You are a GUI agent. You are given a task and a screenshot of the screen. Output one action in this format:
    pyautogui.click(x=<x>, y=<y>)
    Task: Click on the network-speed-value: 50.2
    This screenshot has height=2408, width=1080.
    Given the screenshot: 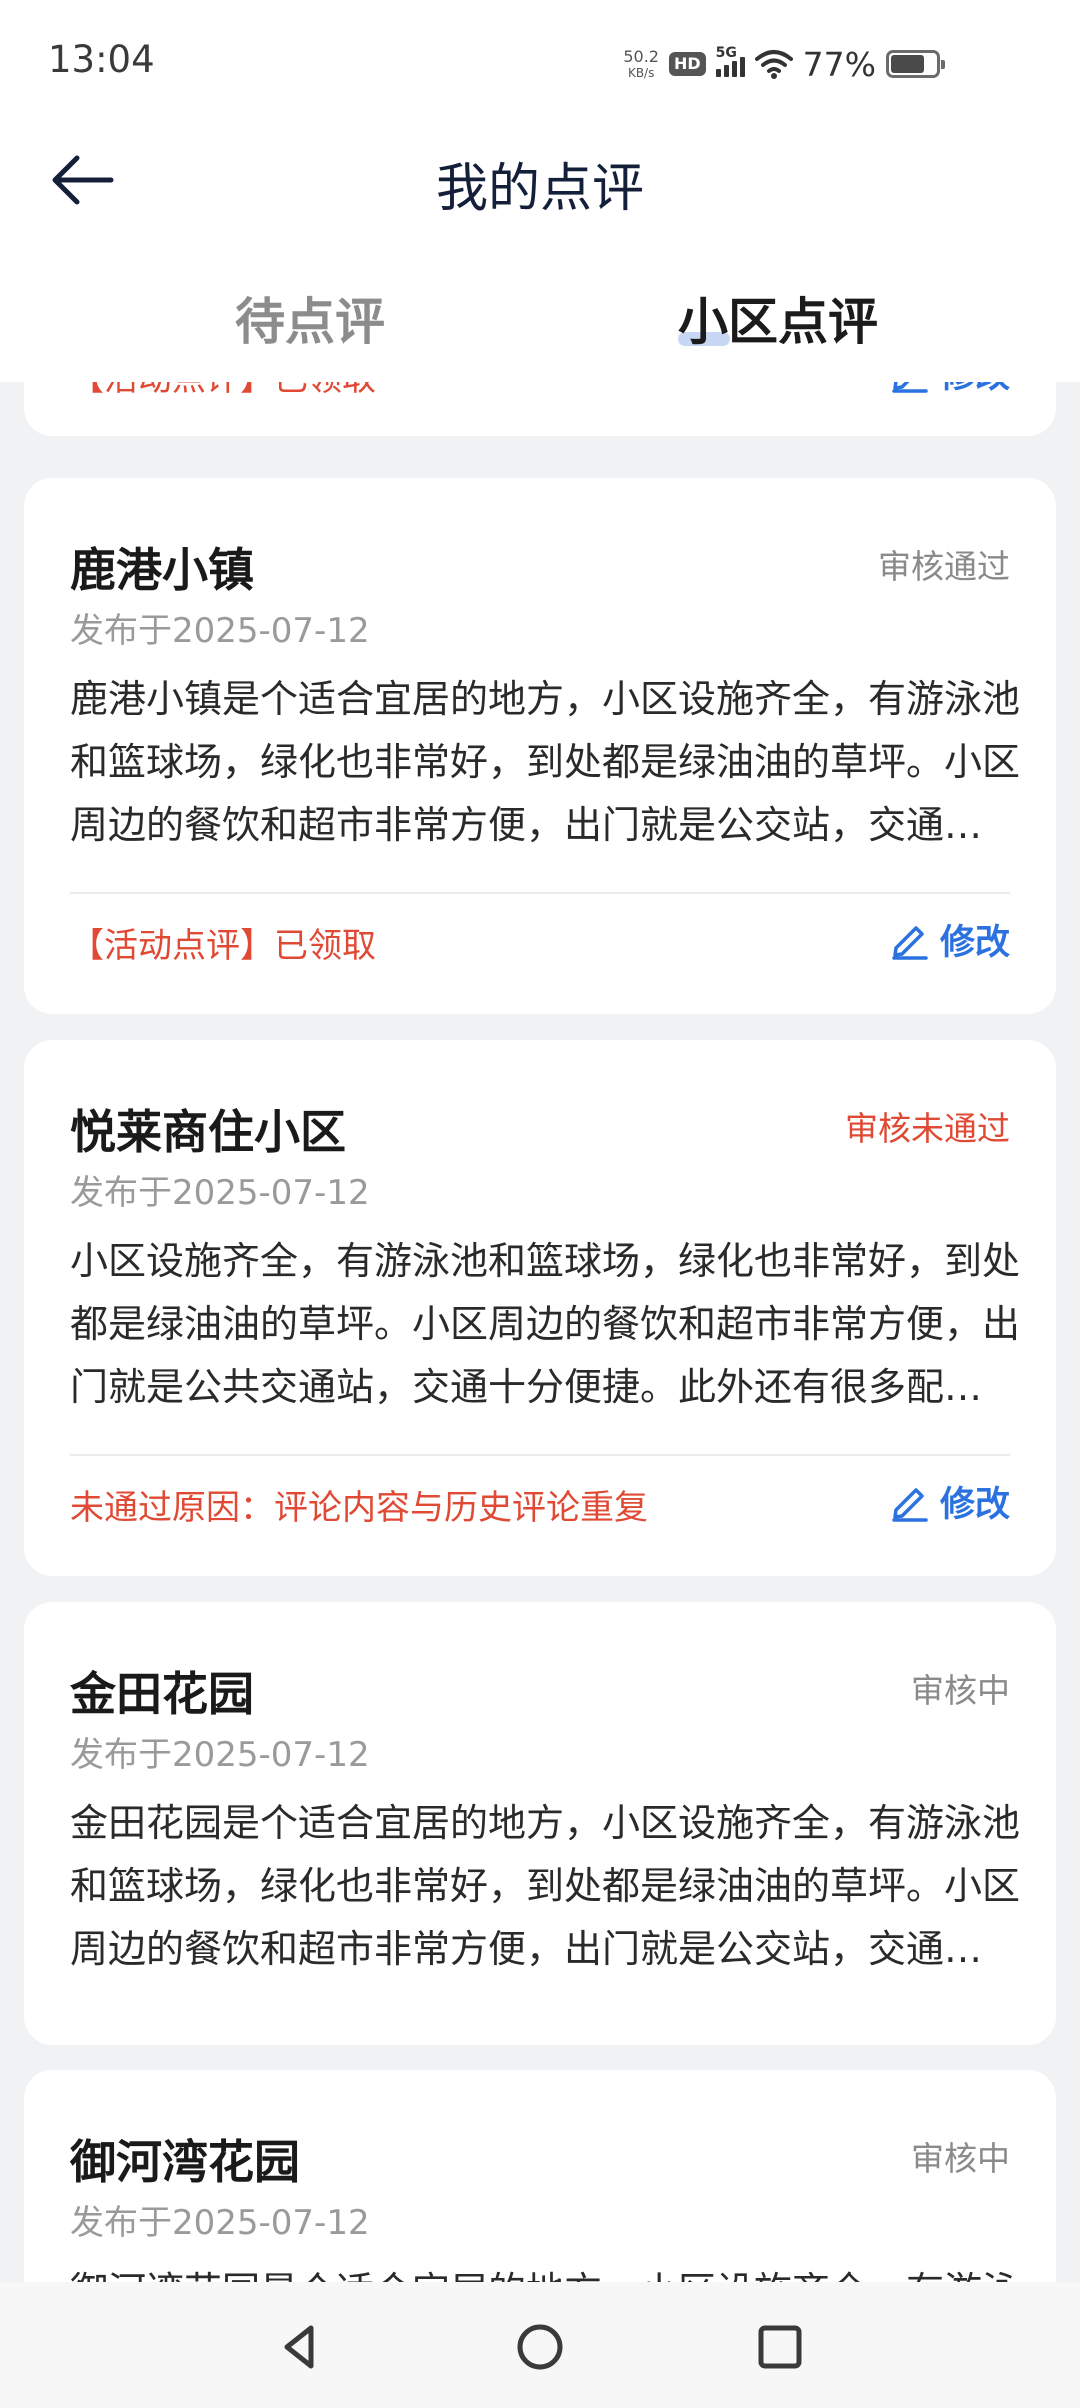 What is the action you would take?
    pyautogui.click(x=641, y=56)
    